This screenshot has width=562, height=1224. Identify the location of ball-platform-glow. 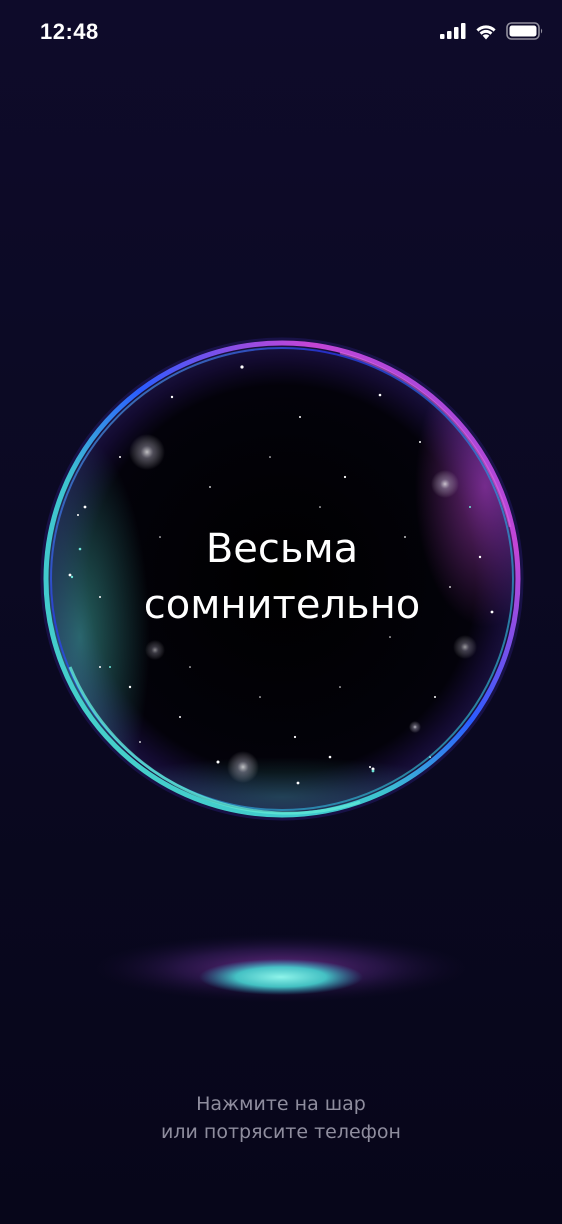
(281, 968).